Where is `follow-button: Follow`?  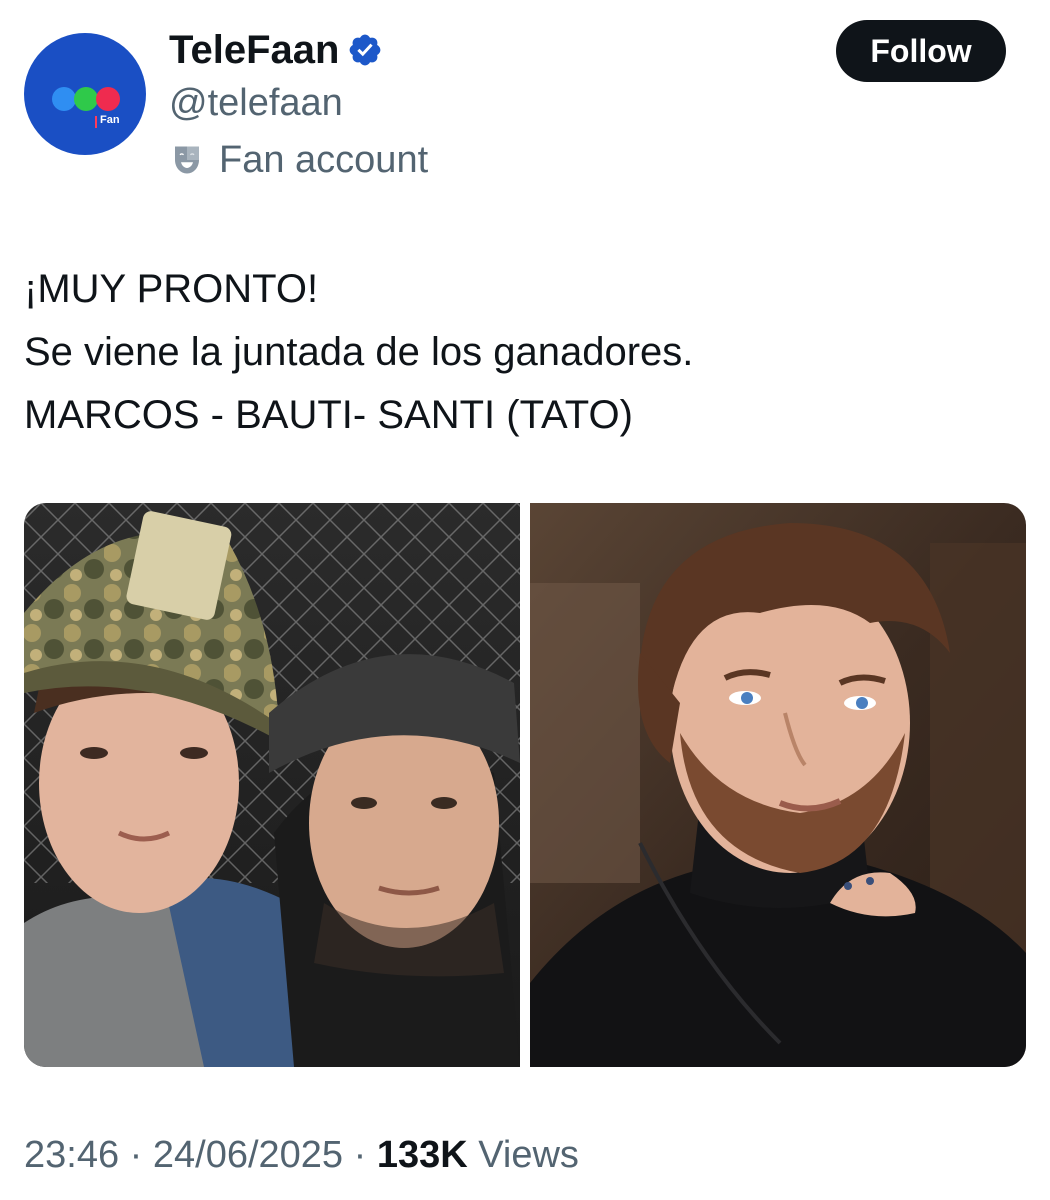
follow-button: Follow is located at coordinates (921, 51).